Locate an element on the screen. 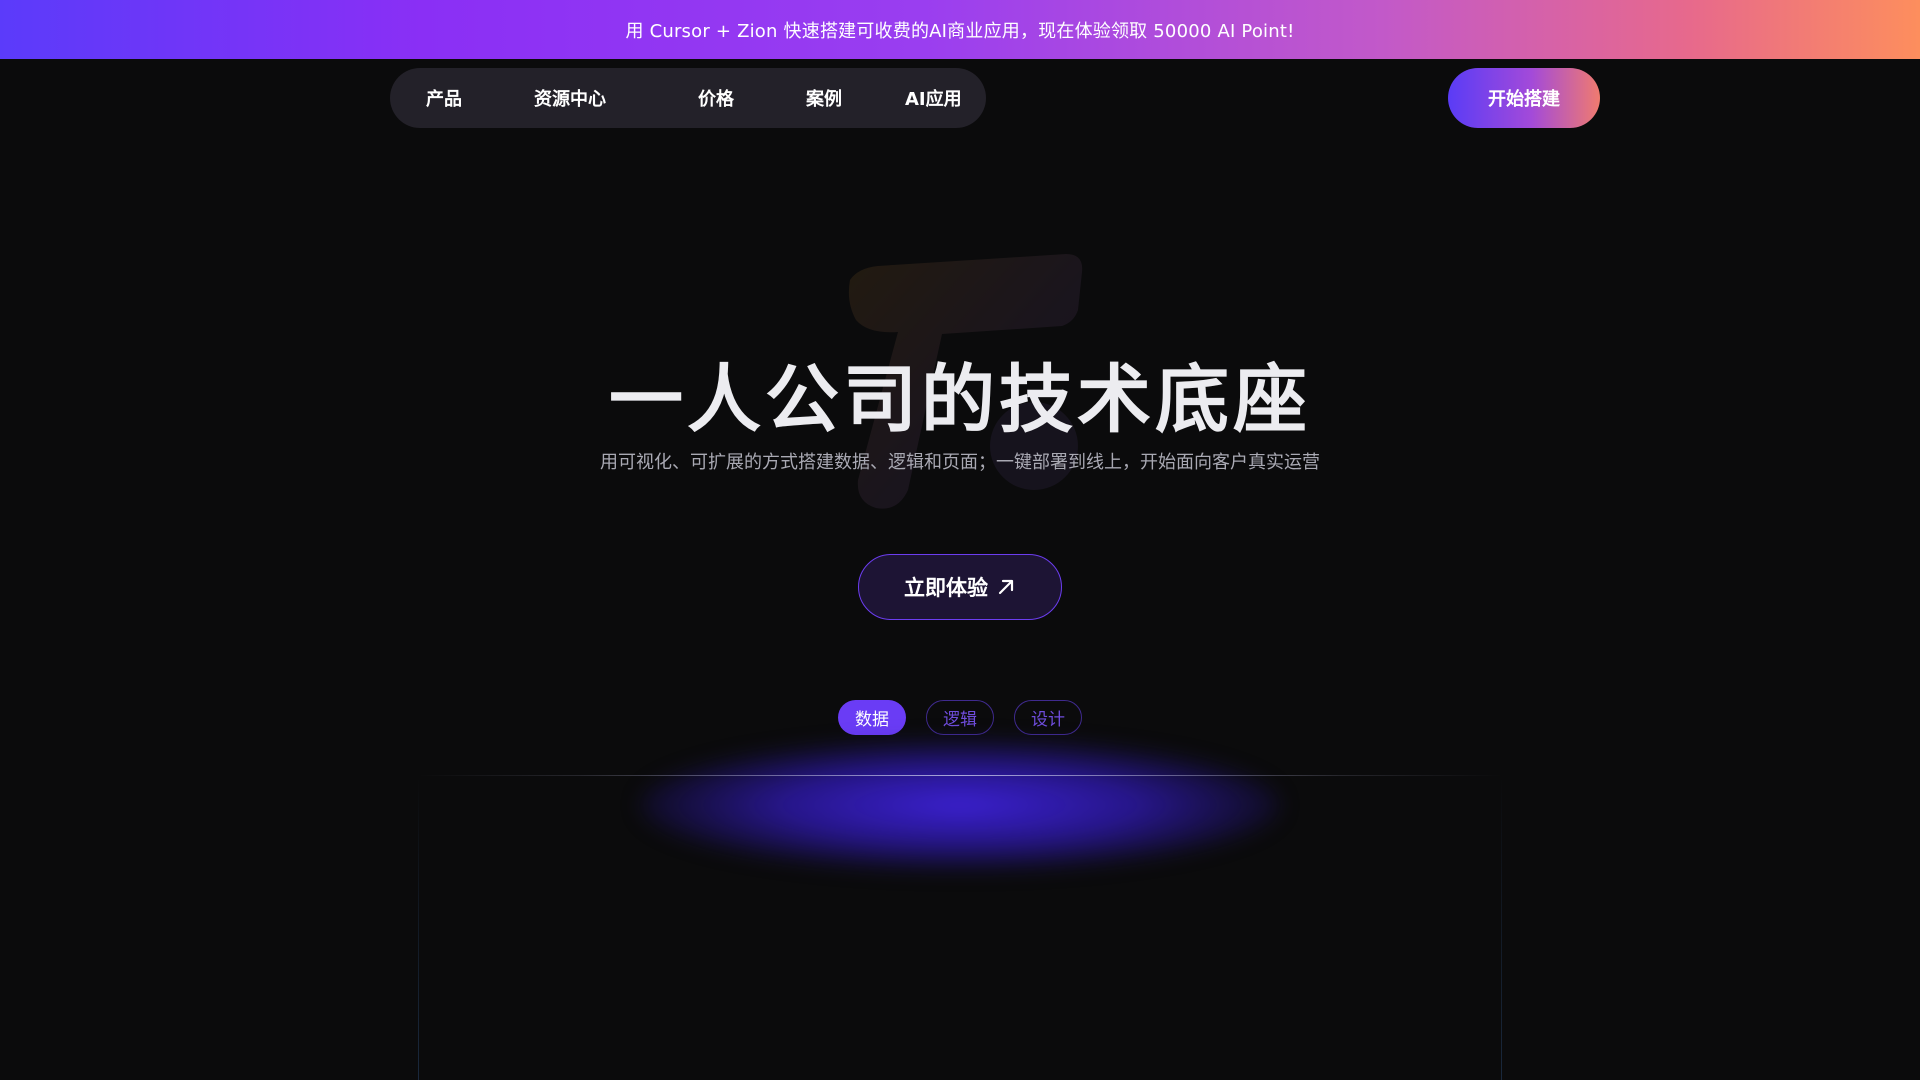 The image size is (1920, 1080). nav-item-pricing: 价格 is located at coordinates (716, 98).